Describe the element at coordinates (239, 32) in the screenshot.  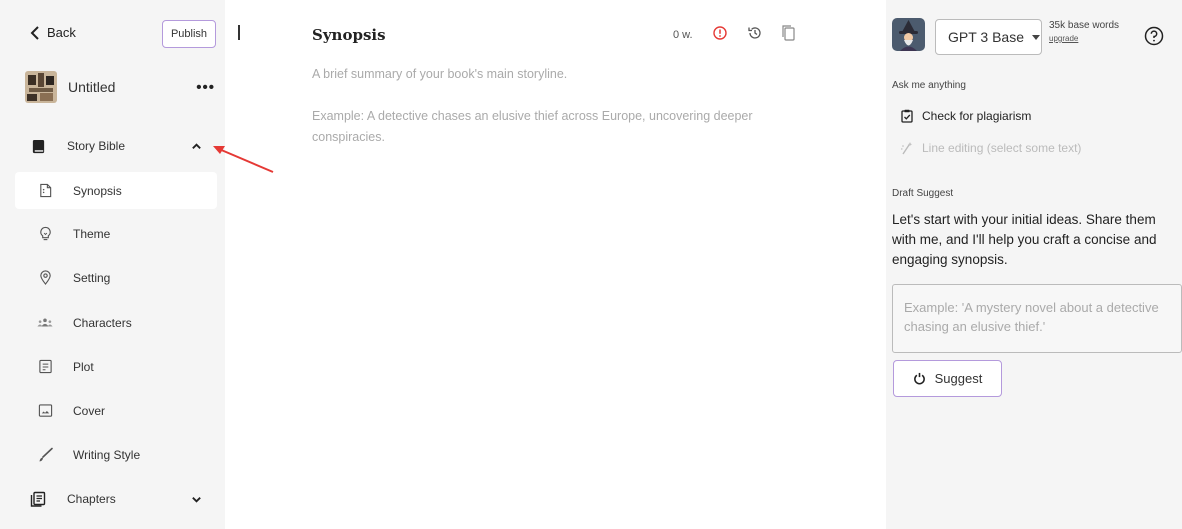
I see `text-cursor` at that location.